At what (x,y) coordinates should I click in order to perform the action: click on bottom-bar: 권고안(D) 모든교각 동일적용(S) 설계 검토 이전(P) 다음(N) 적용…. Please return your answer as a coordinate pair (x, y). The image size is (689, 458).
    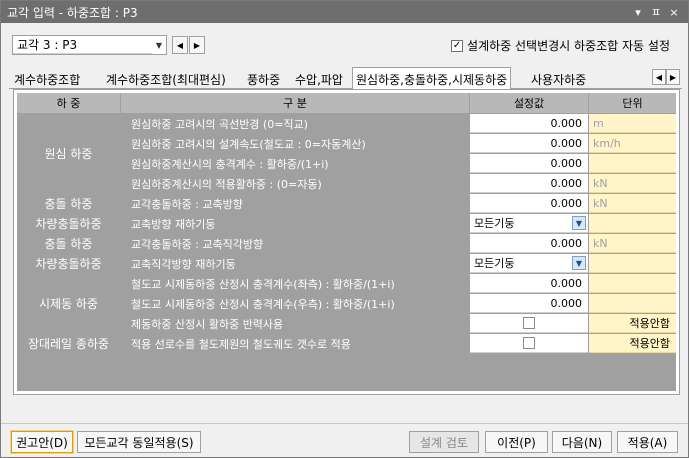
    Looking at the image, I should click on (344, 442).